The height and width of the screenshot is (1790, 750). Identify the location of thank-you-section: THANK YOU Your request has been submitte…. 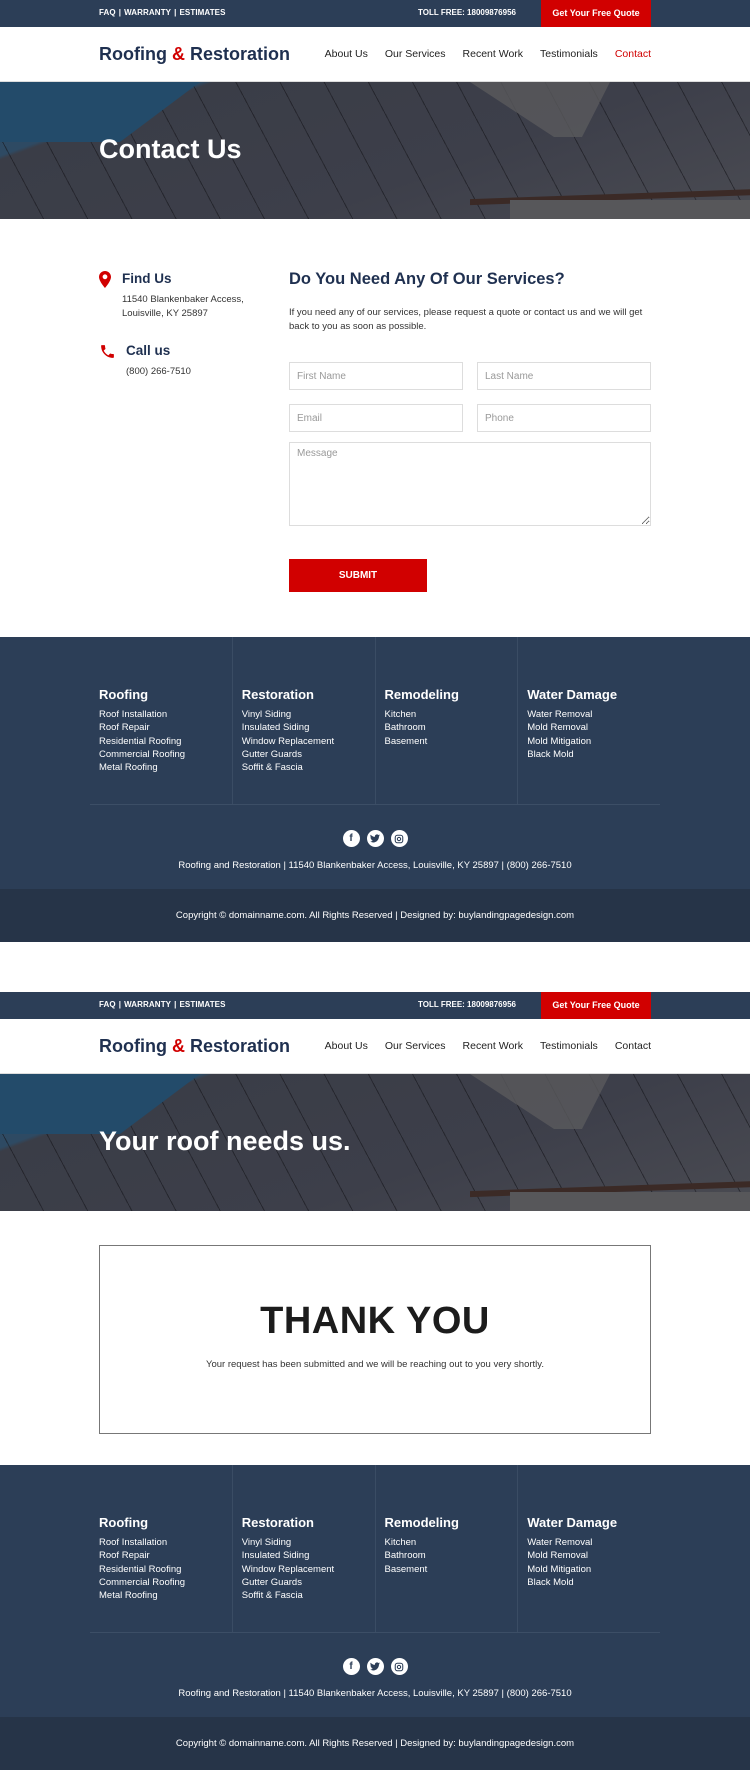
(375, 1338).